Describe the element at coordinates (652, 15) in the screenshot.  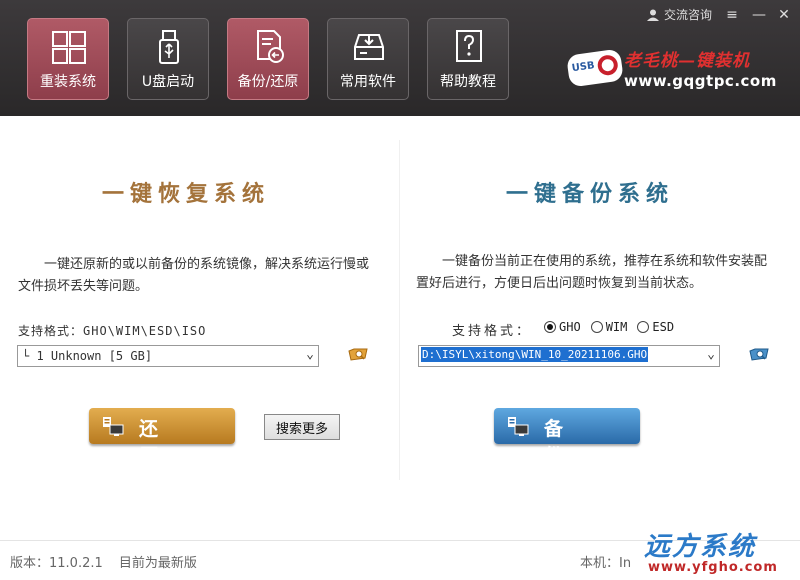
I see `user-support-icon` at that location.